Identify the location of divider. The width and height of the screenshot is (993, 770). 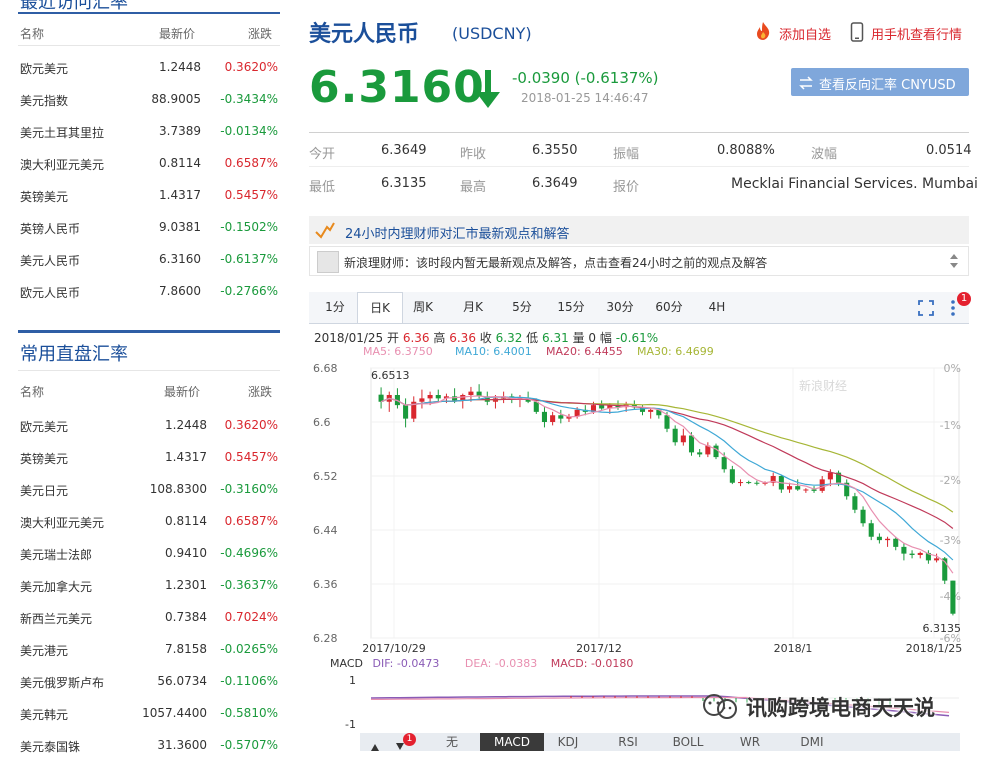
(149, 370).